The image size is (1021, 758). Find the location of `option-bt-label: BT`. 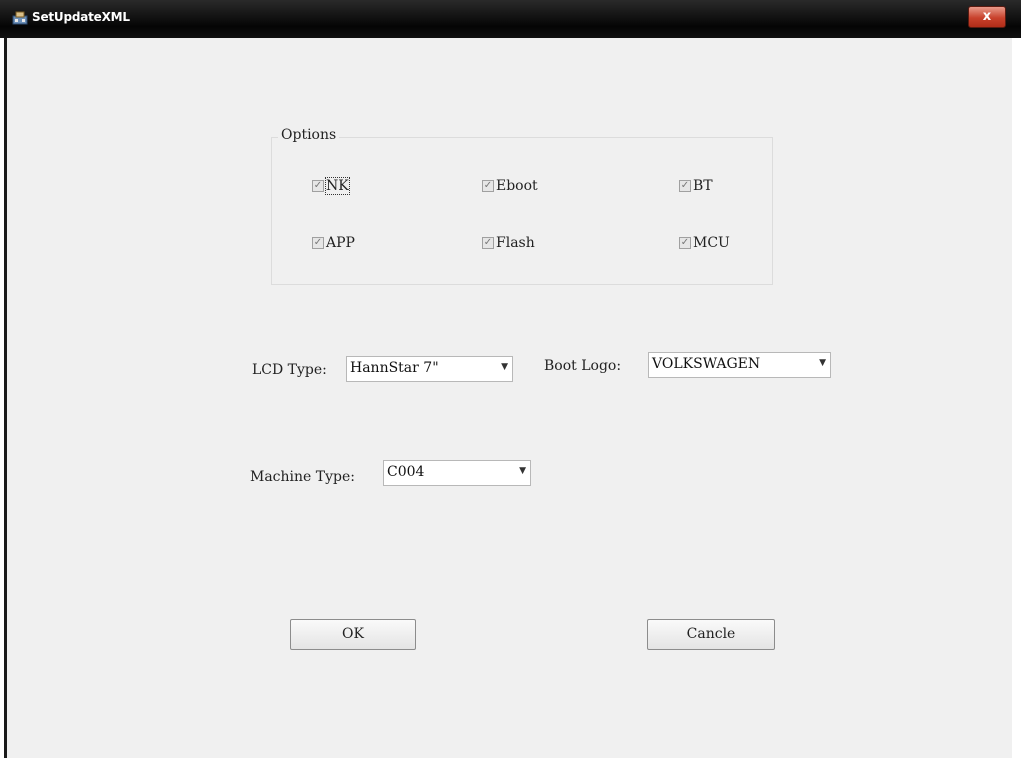

option-bt-label: BT is located at coordinates (703, 186).